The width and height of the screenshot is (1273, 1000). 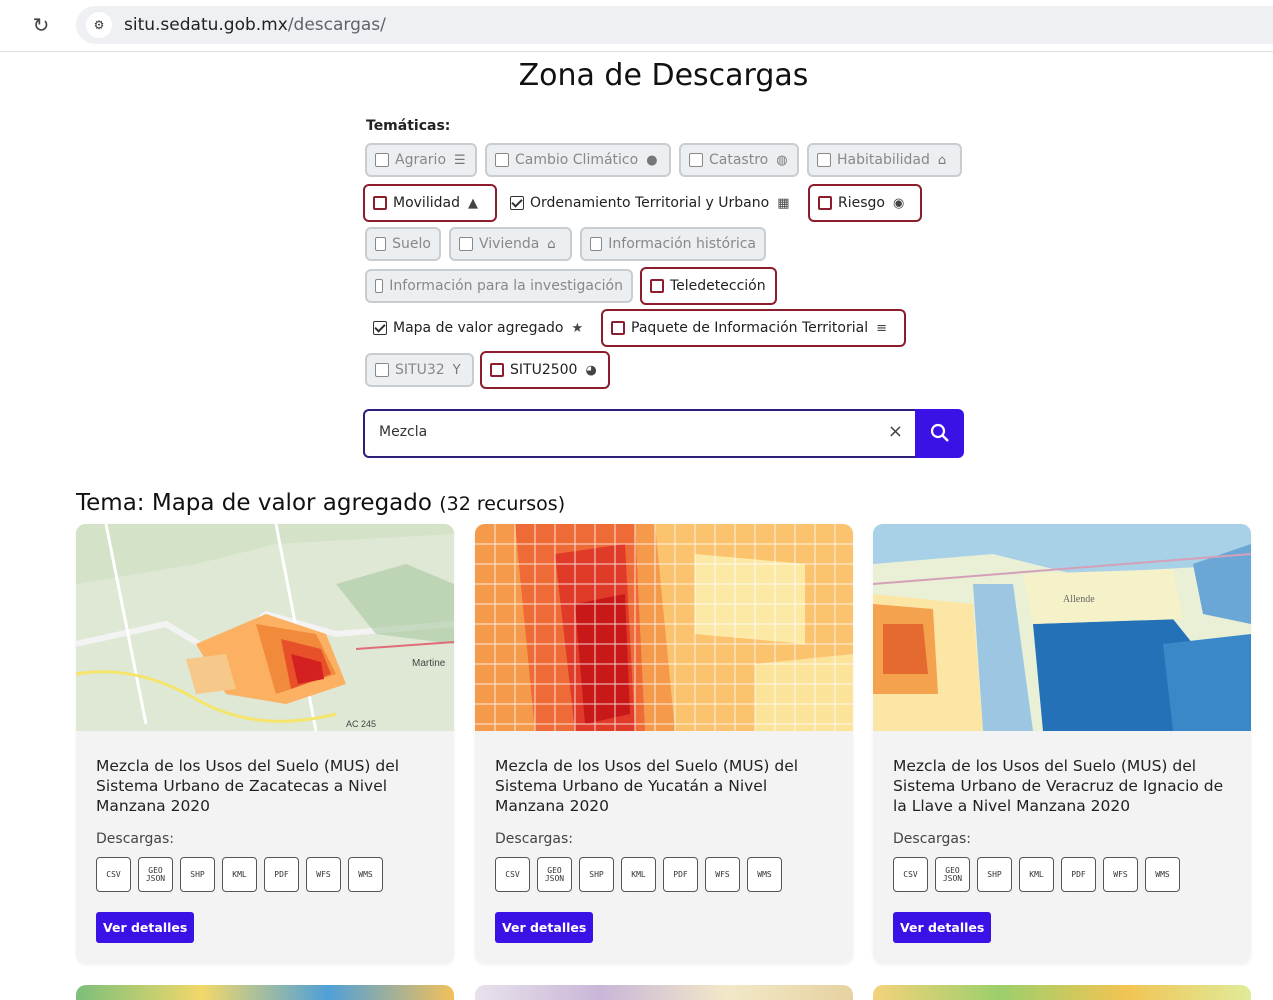 I want to click on tematica-agrario: Agrario ☰, so click(x=421, y=160).